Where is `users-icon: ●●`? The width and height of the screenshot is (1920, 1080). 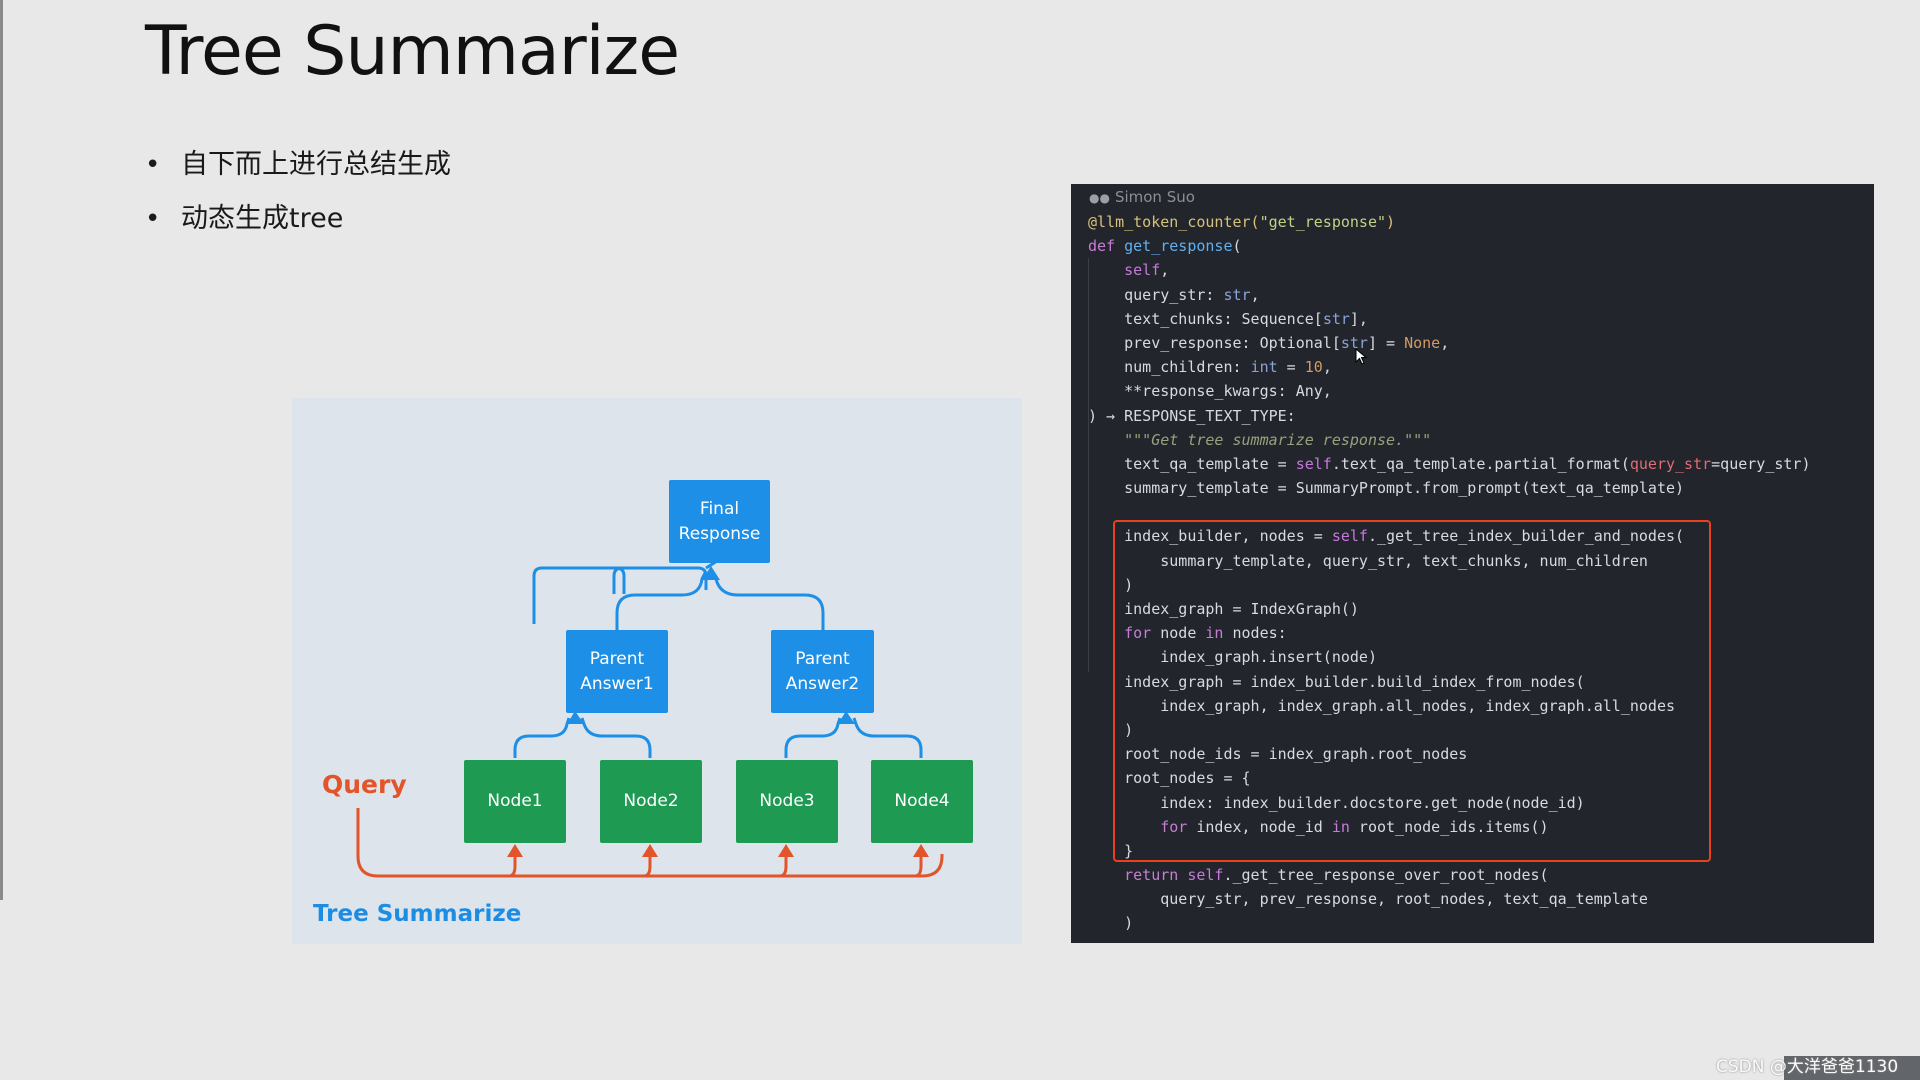
users-icon: ●● is located at coordinates (1099, 198).